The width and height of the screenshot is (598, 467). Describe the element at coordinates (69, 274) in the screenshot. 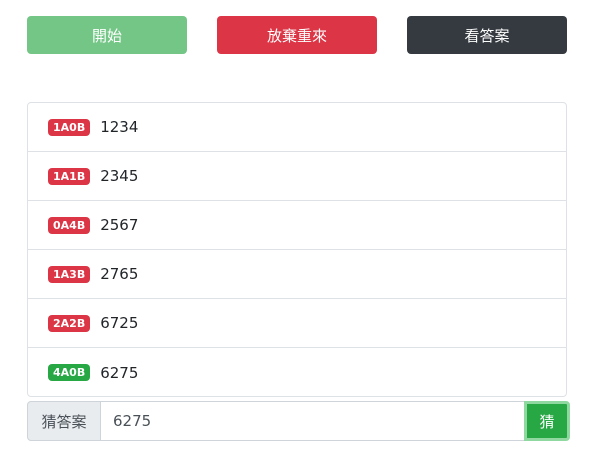

I see `result-badge: 1A3B` at that location.